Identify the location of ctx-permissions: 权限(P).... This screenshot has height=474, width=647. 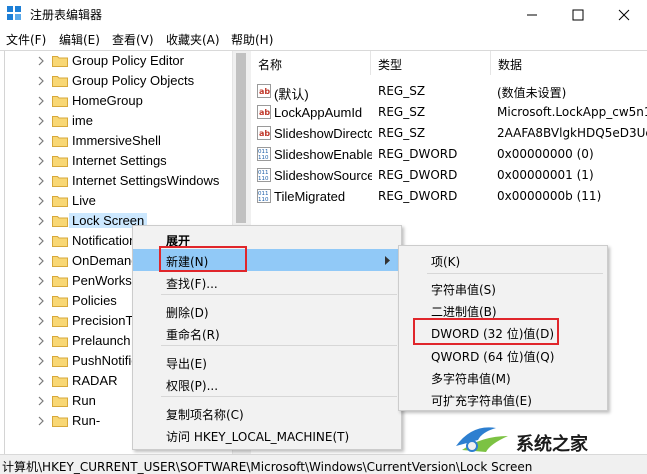
(267, 384).